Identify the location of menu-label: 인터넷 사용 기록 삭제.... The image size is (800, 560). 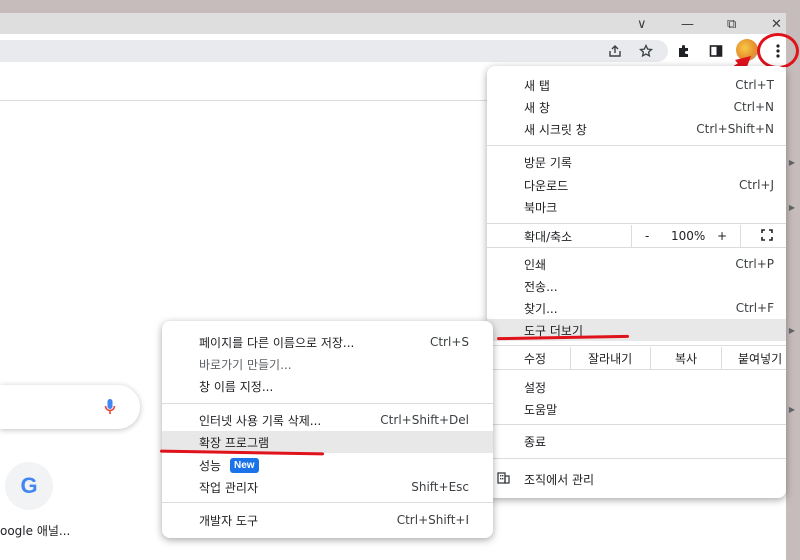
(260, 420).